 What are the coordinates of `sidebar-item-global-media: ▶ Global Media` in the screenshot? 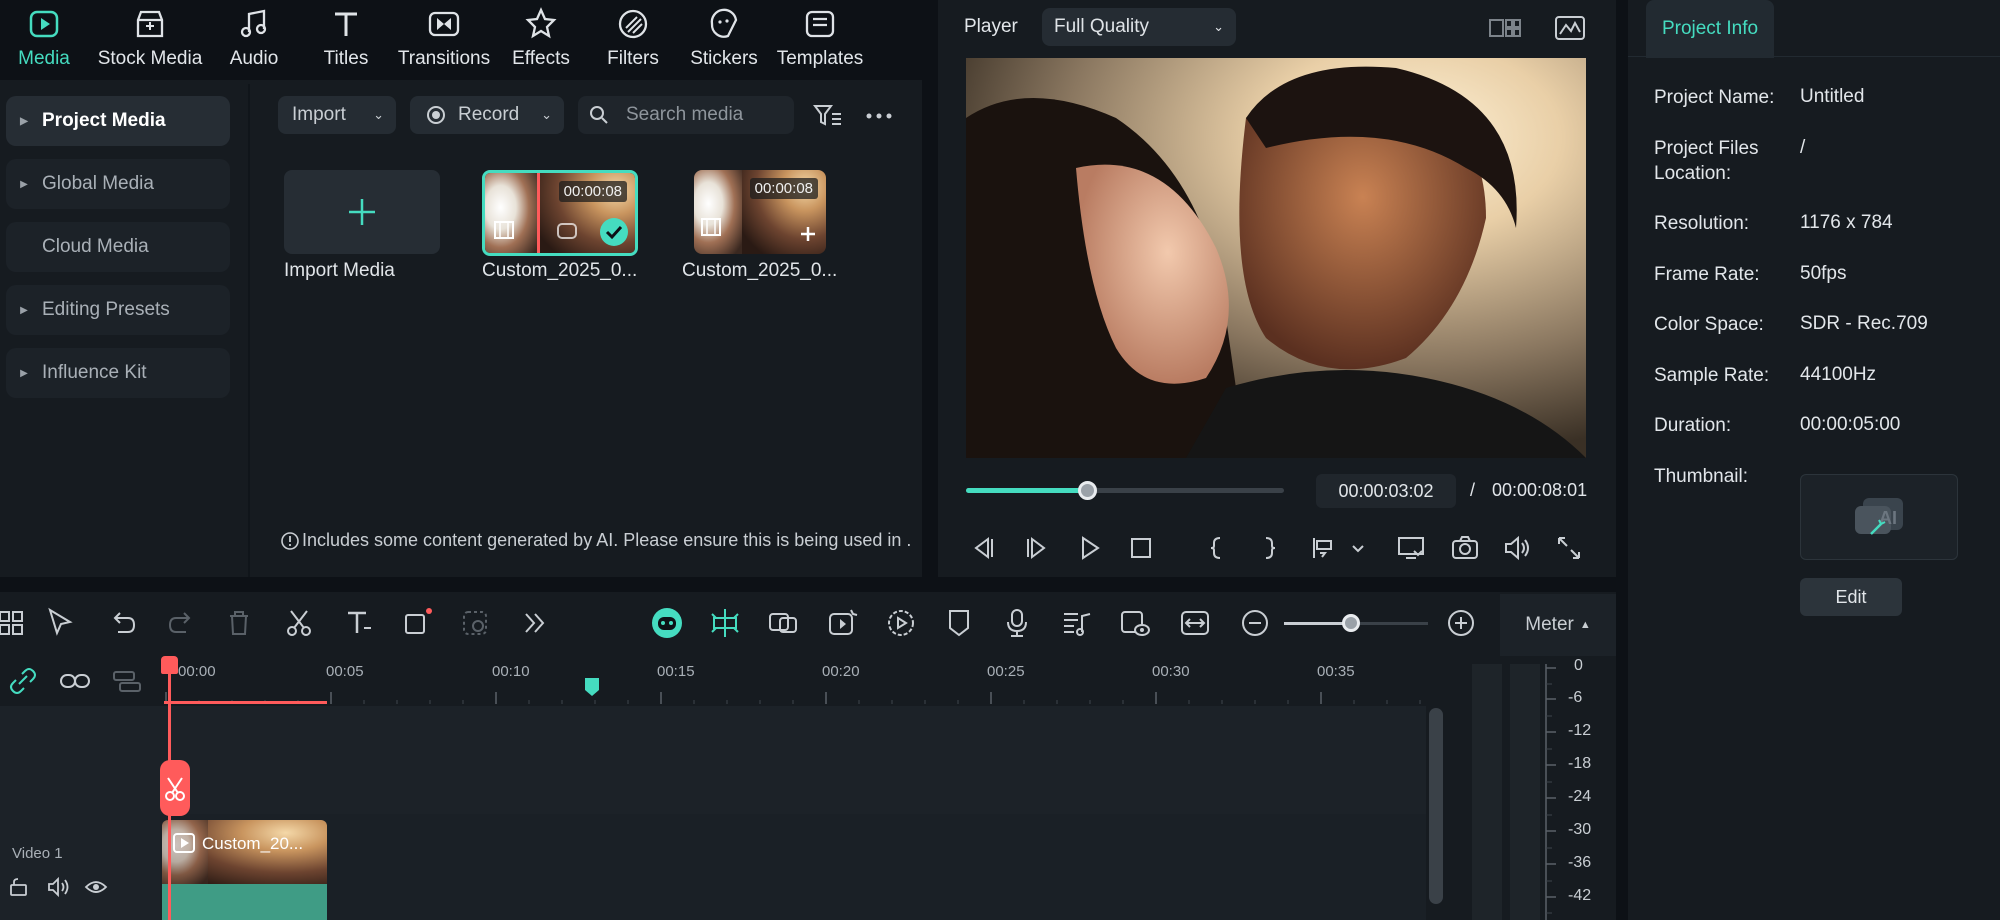 It's located at (118, 184).